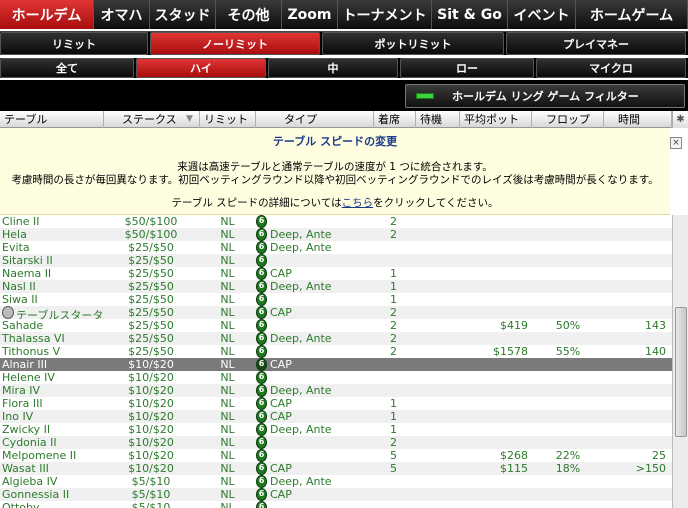 The height and width of the screenshot is (508, 688). I want to click on tab-stakes-high: ハイ, so click(201, 68).